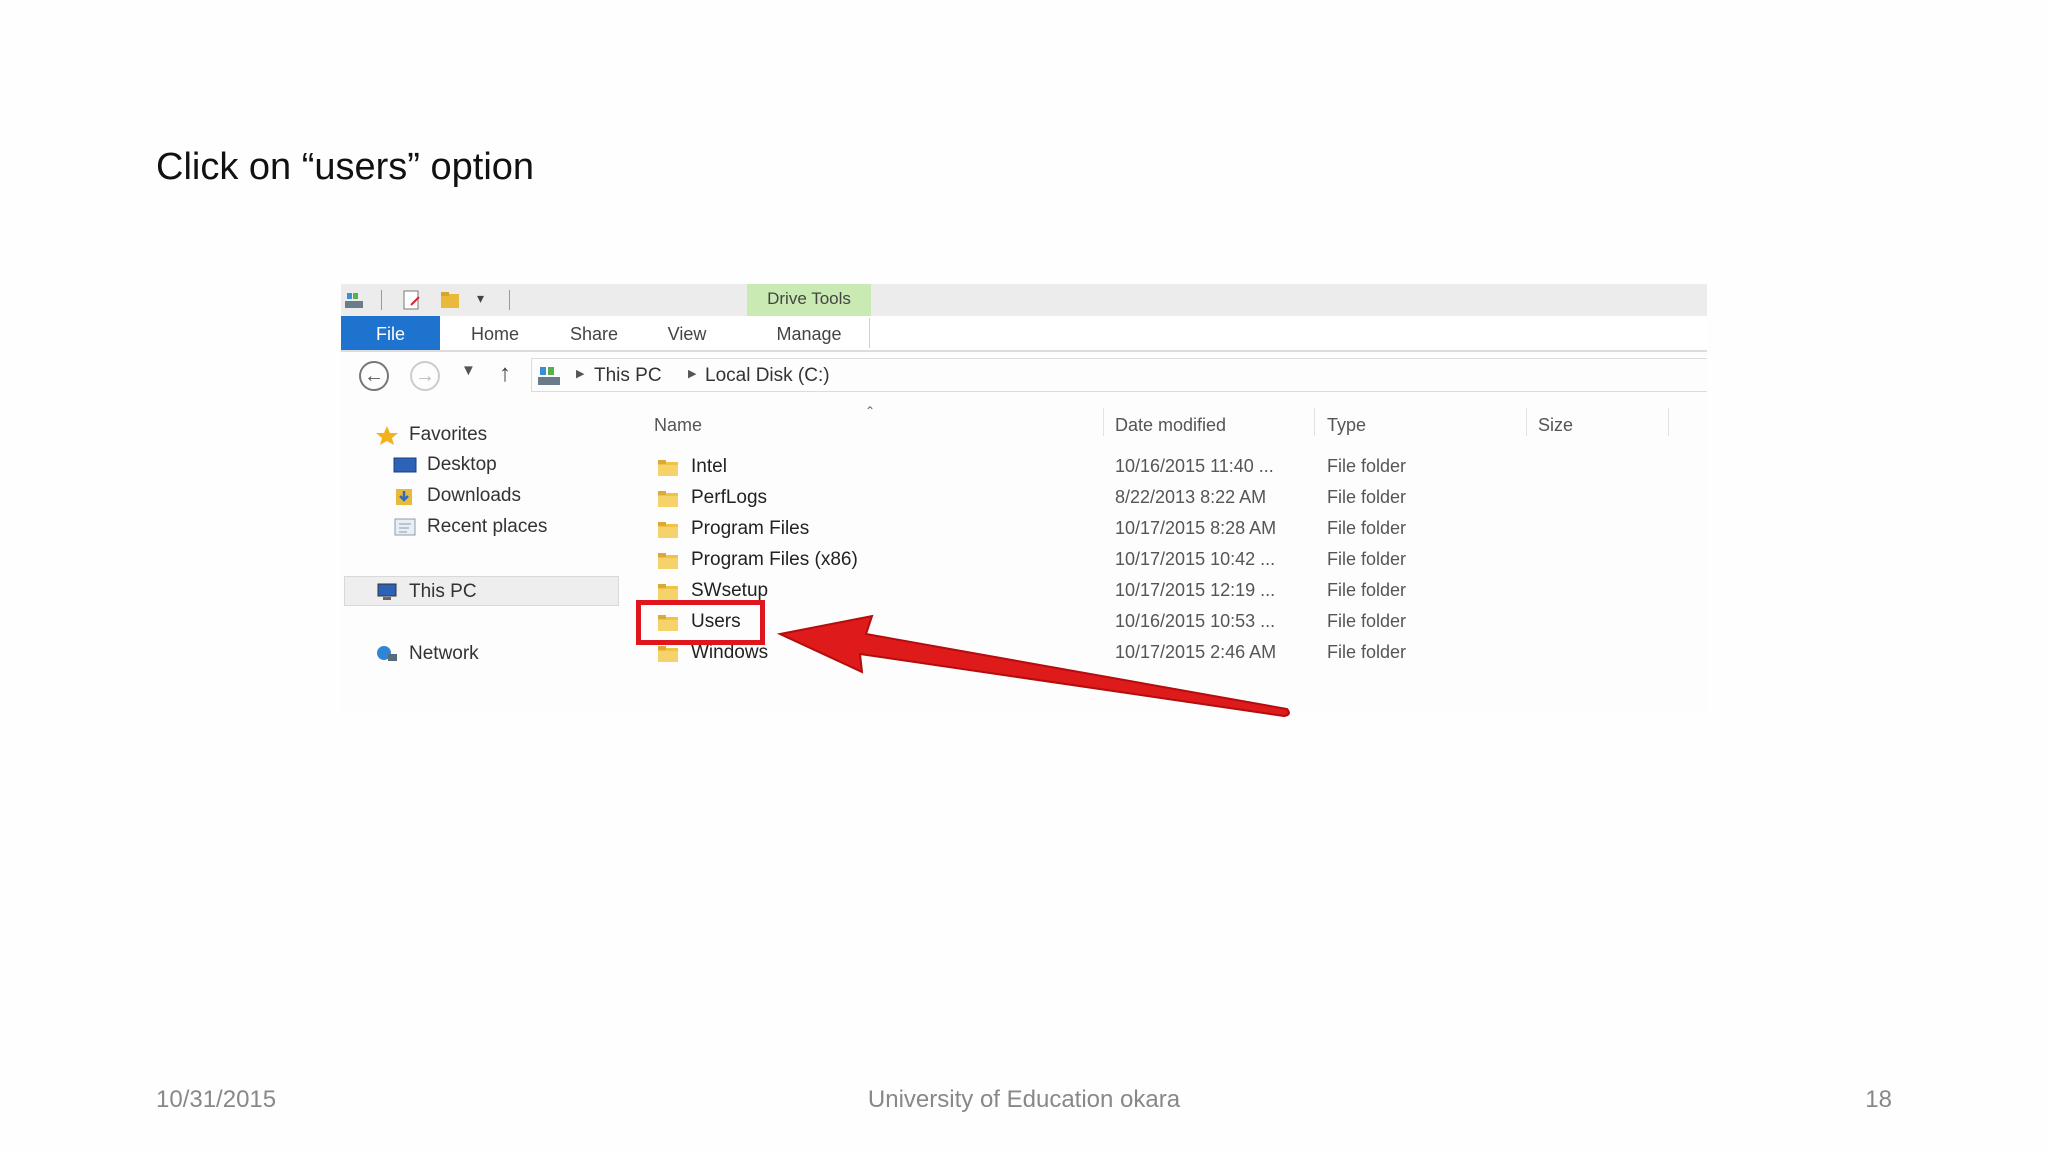 Image resolution: width=2048 pixels, height=1152 pixels. I want to click on annotation-arrow, so click(1033, 666).